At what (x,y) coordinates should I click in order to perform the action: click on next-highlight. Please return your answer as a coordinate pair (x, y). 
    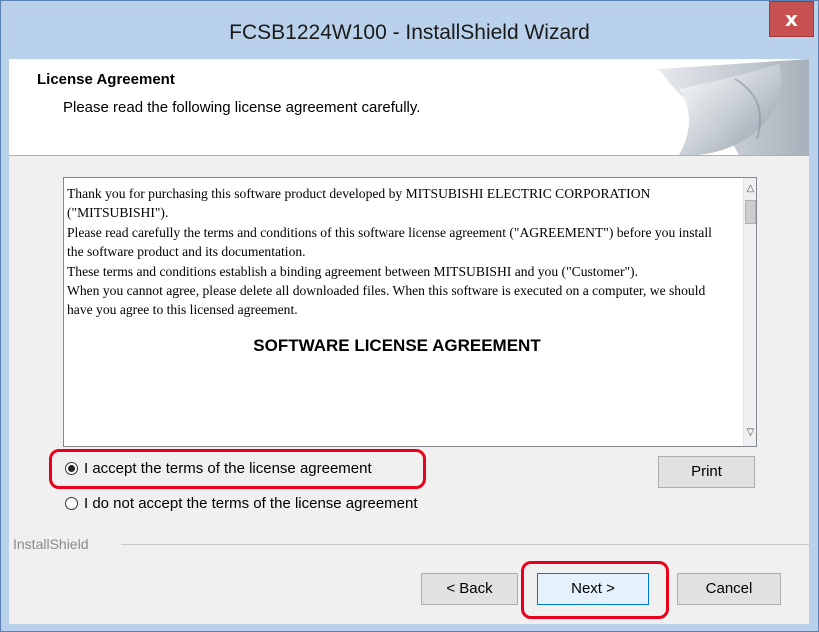
    Looking at the image, I should click on (595, 590).